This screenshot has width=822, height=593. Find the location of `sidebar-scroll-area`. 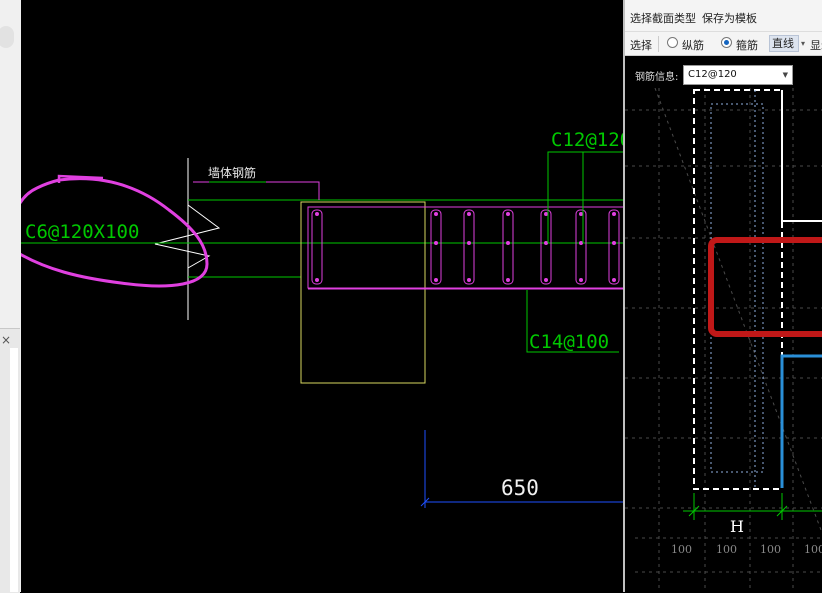

sidebar-scroll-area is located at coordinates (14, 470).